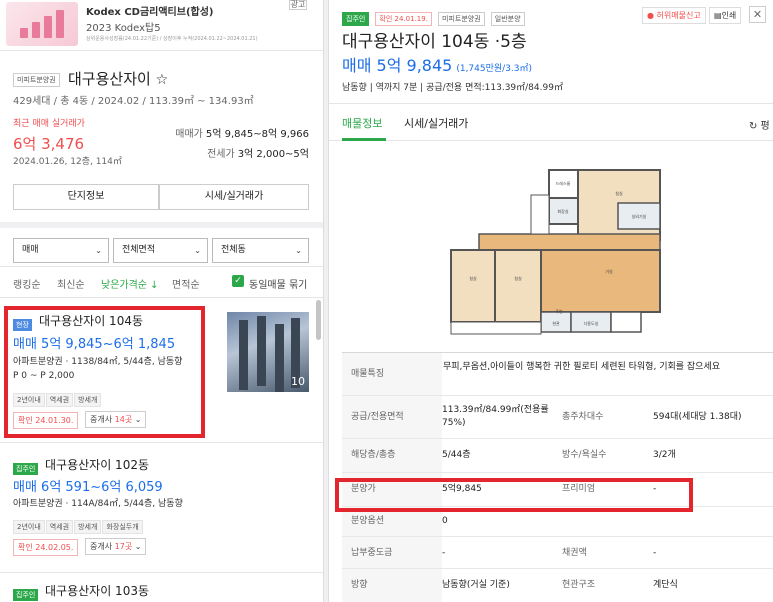  I want to click on print-button: ▤인쇄, so click(725, 15).